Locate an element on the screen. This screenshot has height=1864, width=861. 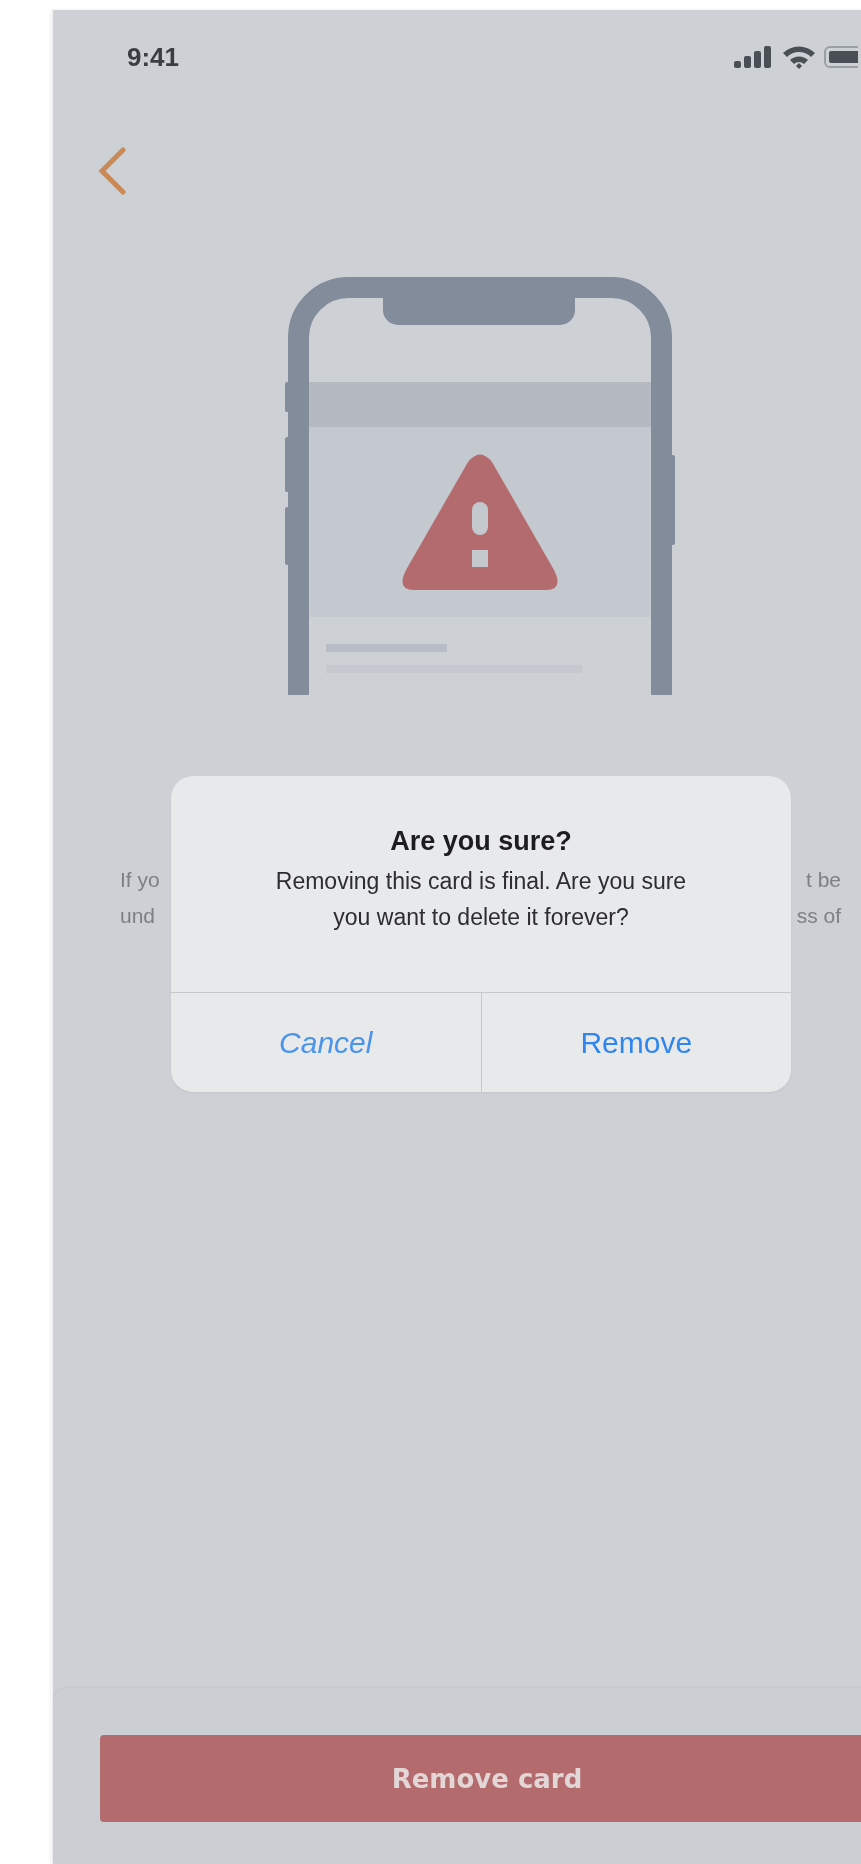
body-text-fragment: ss of is located at coordinates (818, 916).